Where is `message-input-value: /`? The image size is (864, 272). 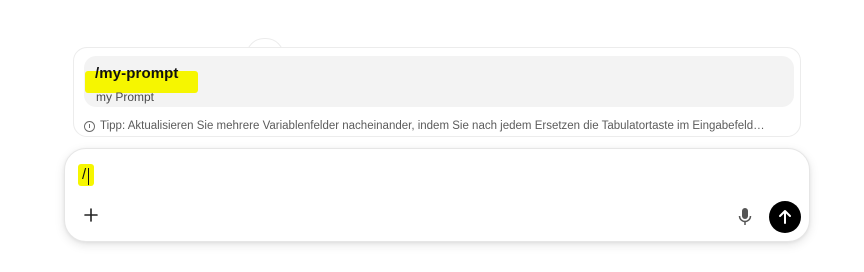
message-input-value: / is located at coordinates (84, 174).